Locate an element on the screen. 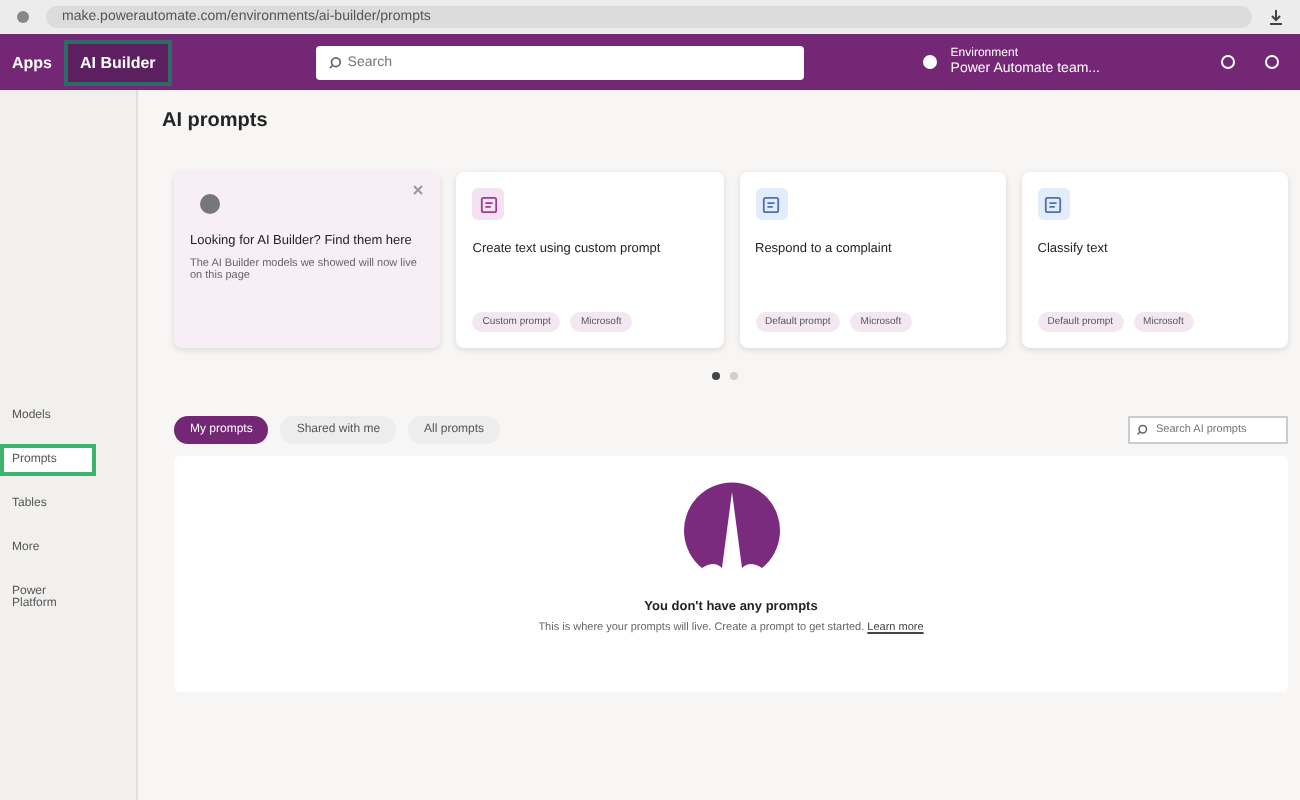 The width and height of the screenshot is (1300, 800). app-name: Apps is located at coordinates (32, 62).